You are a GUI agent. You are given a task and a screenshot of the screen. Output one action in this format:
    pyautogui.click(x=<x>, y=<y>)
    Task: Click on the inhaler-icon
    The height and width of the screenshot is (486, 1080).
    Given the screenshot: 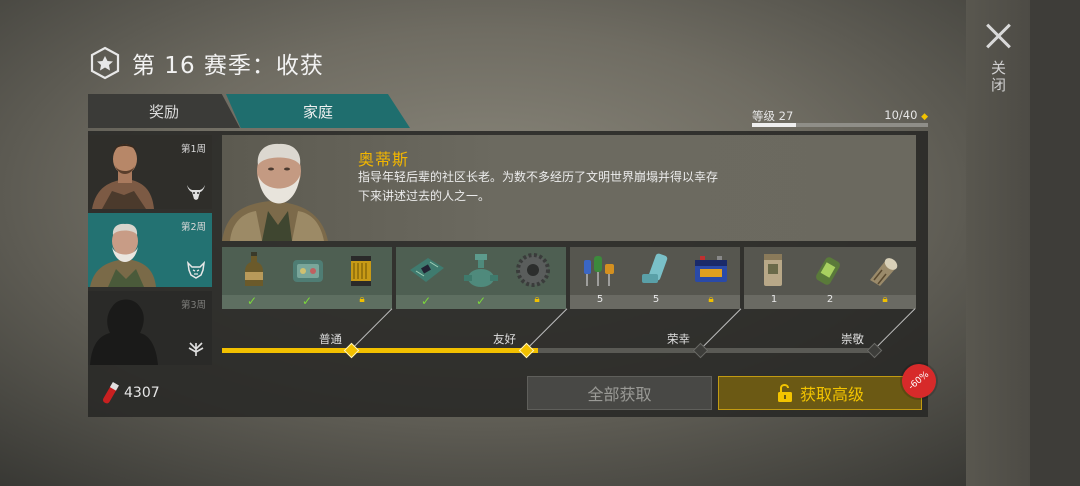 What is the action you would take?
    pyautogui.click(x=655, y=270)
    